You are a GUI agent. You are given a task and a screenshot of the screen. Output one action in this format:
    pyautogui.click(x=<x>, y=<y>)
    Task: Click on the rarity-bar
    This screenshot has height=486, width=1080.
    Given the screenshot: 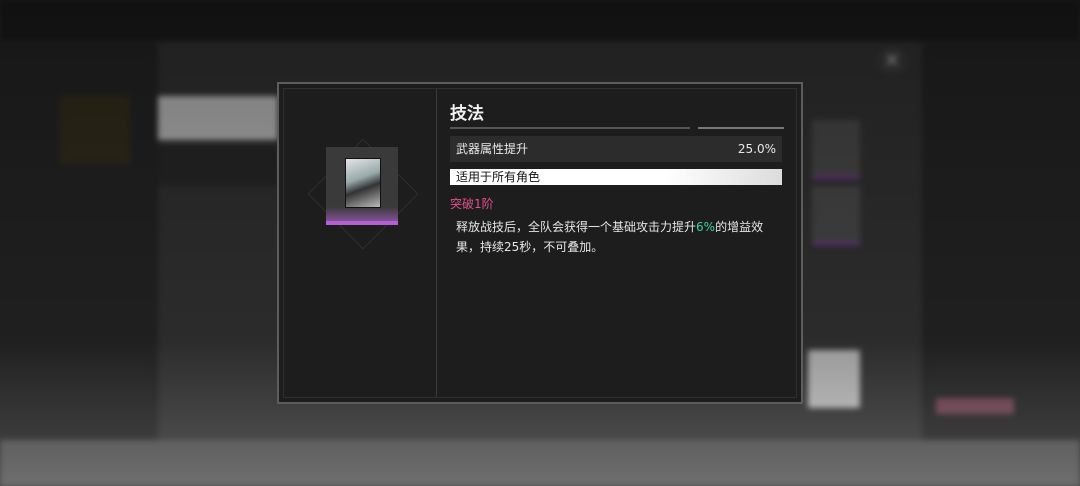 What is the action you would take?
    pyautogui.click(x=362, y=223)
    